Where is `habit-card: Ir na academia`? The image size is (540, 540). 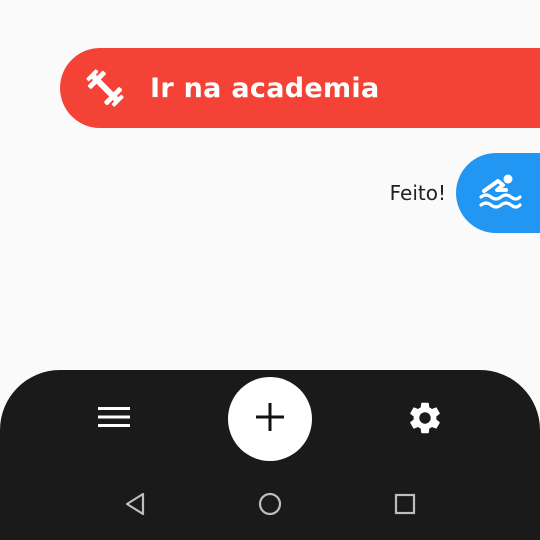
habit-card: Ir na academia is located at coordinates (300, 88).